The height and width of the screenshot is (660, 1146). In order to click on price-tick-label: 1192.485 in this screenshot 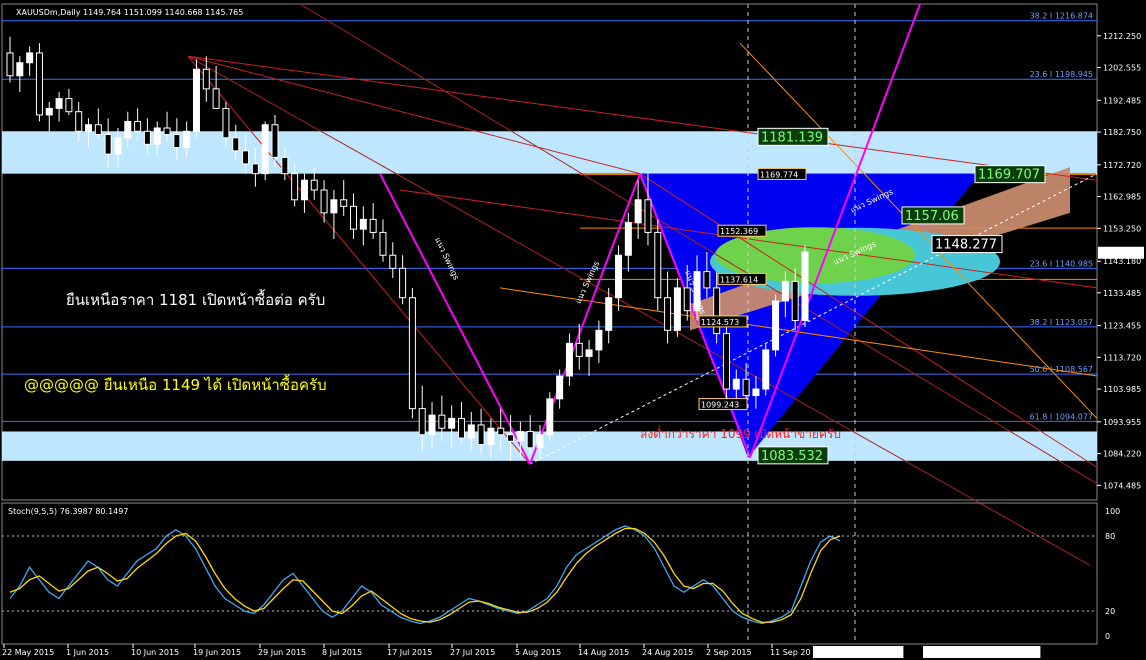, I will do `click(1122, 100)`.